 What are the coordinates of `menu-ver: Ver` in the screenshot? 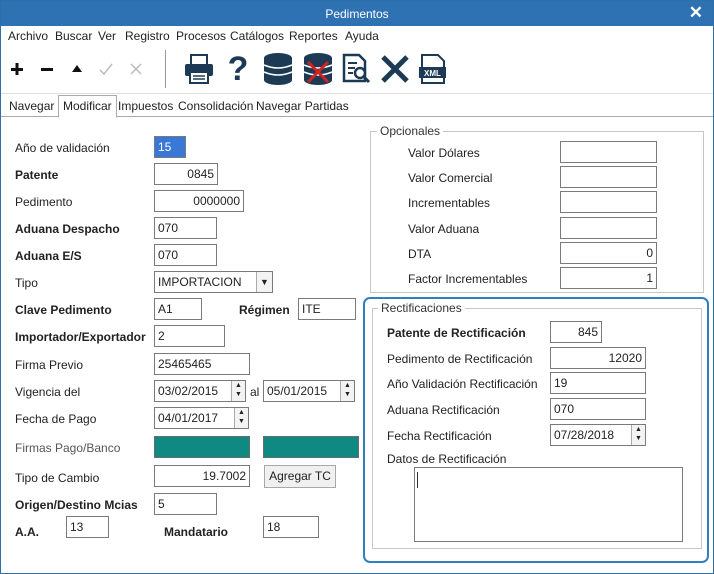 It's located at (107, 36).